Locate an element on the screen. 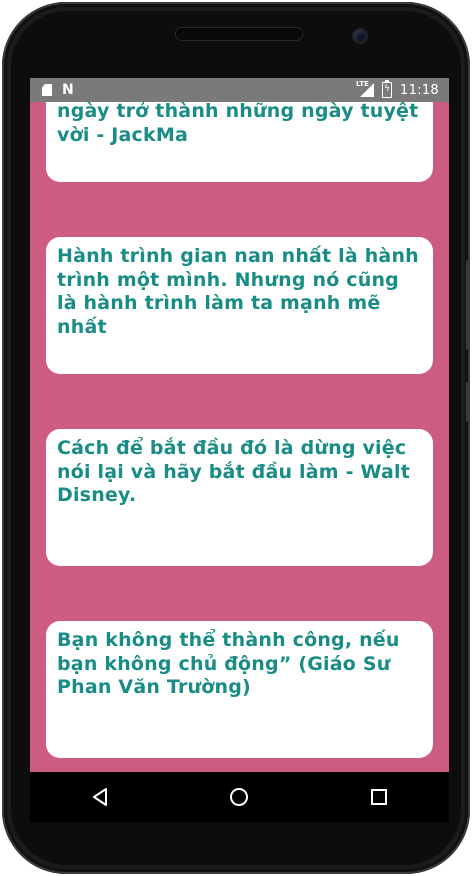 This screenshot has height=876, width=473. back-icon is located at coordinates (99, 797).